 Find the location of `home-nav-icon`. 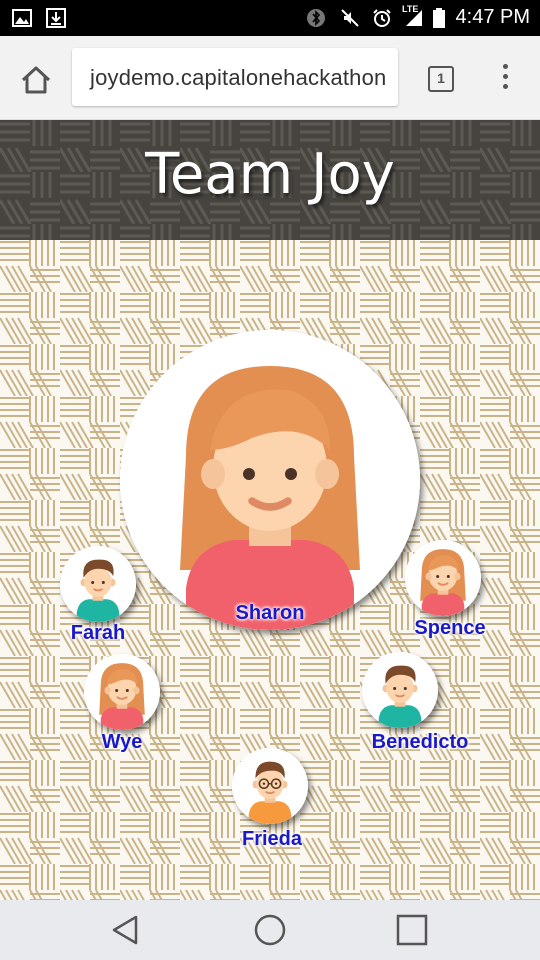

home-nav-icon is located at coordinates (270, 930).